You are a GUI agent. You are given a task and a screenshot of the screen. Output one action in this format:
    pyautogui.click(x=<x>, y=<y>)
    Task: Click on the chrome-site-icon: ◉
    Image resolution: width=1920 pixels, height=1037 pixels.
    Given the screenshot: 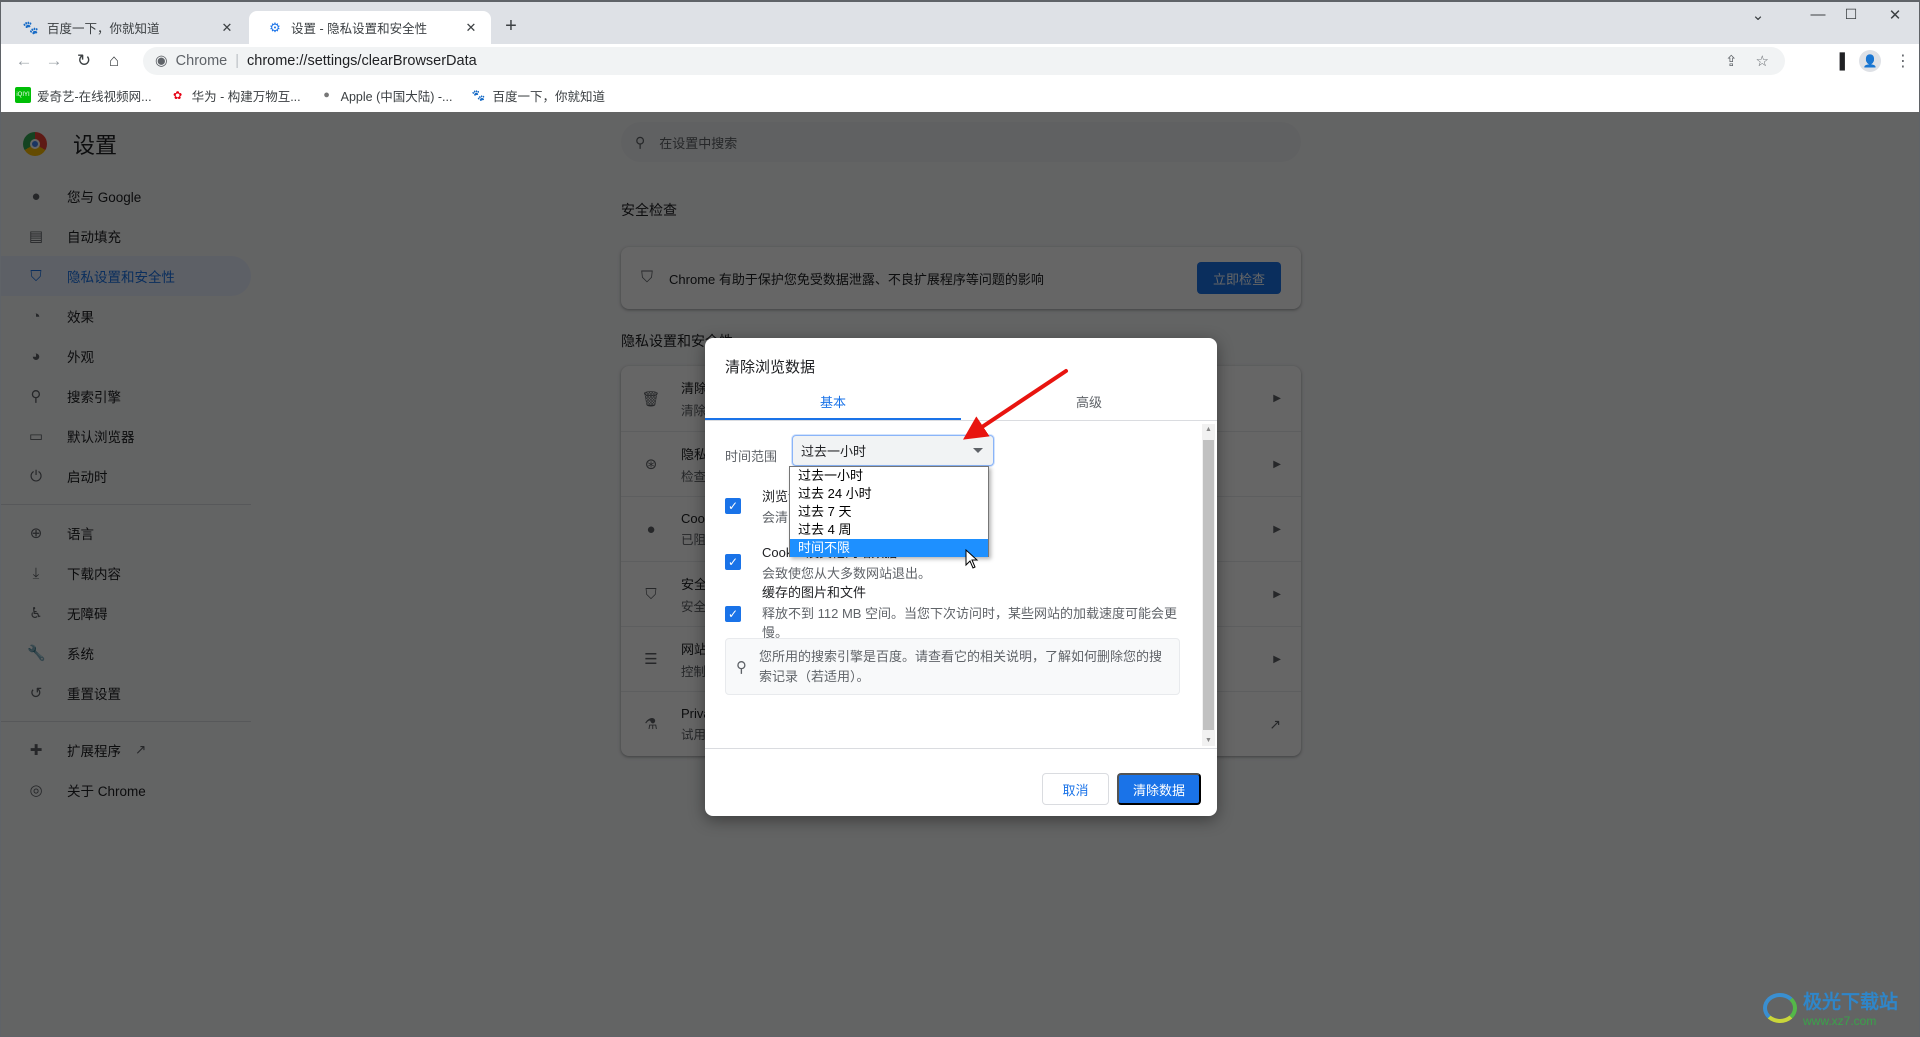 What is the action you would take?
    pyautogui.click(x=161, y=61)
    